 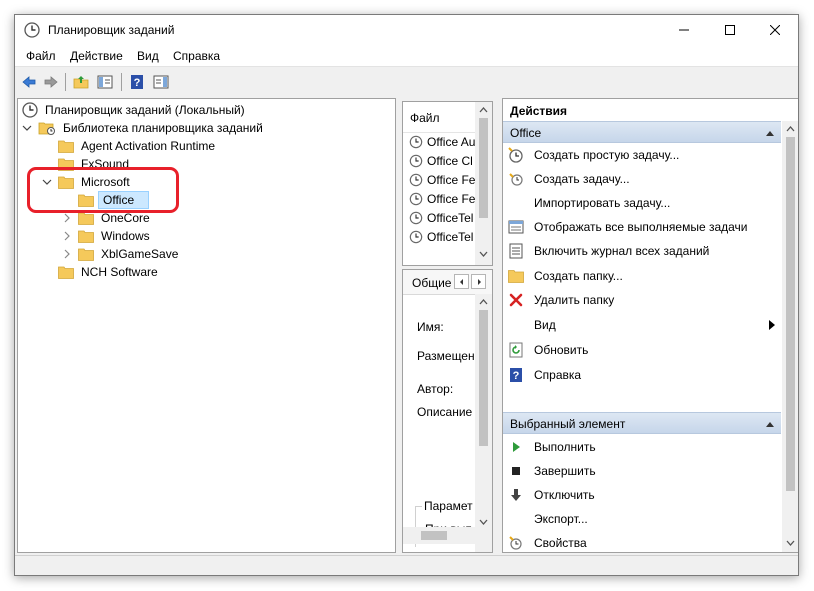 I want to click on arrow-left-icon, so click(x=461, y=281).